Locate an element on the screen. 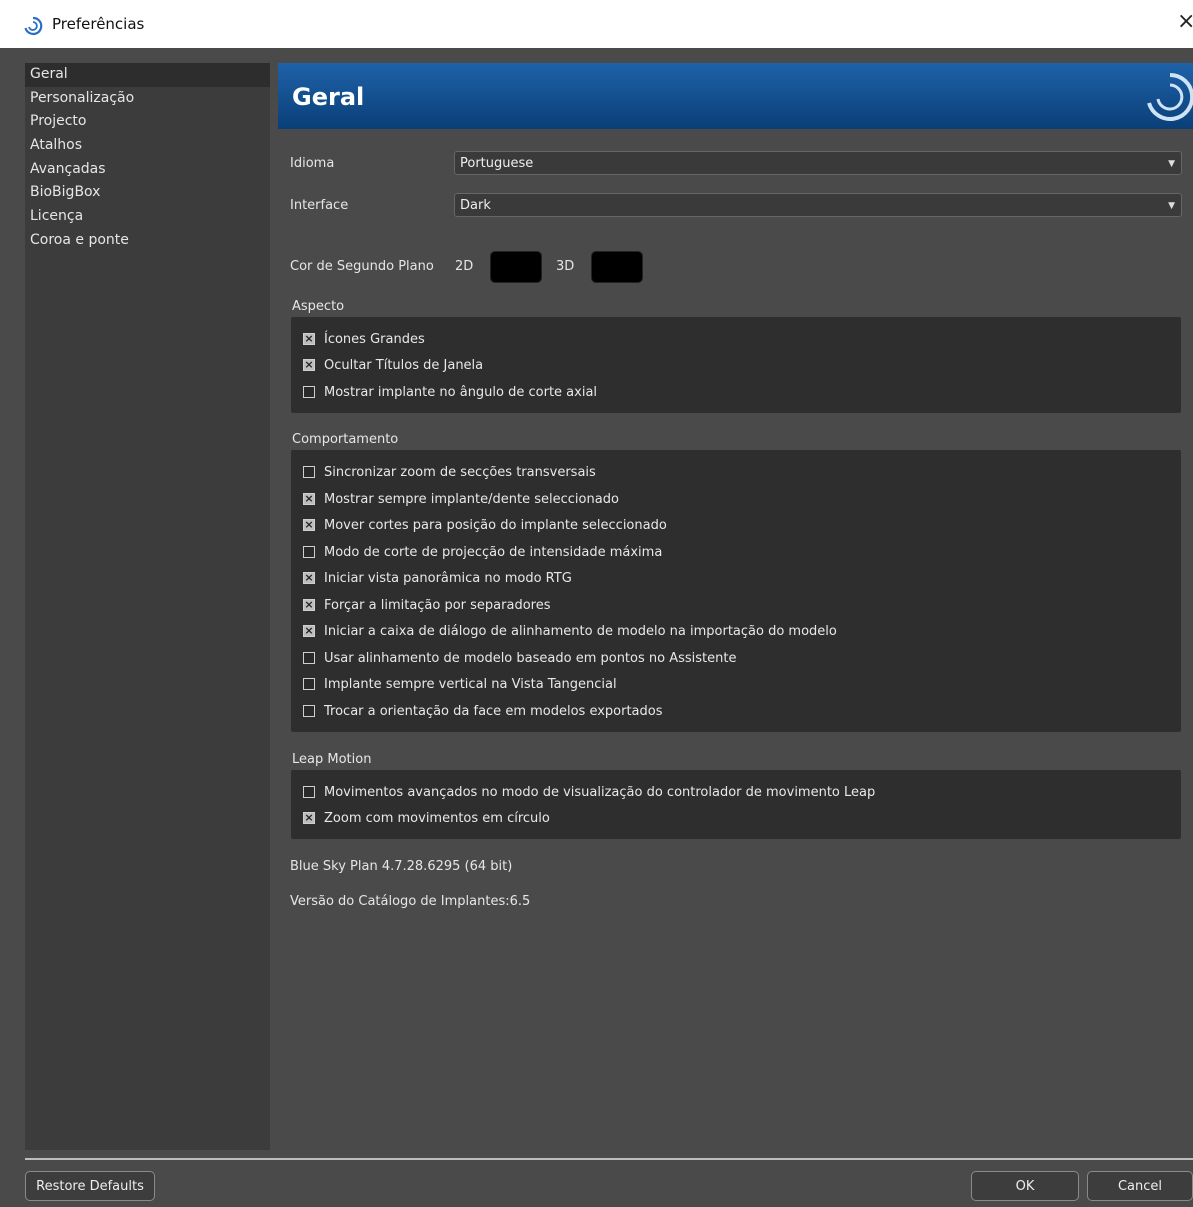 This screenshot has height=1207, width=1193. sidebar-item-geral: Geral is located at coordinates (147, 75).